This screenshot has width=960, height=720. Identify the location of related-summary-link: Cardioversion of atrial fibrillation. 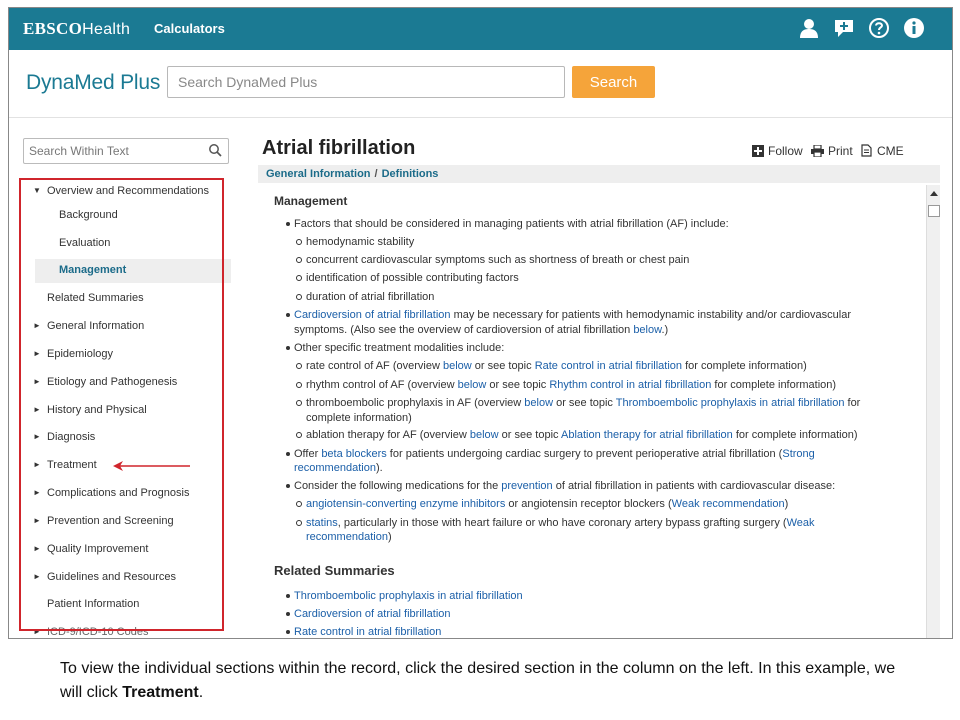
(372, 614).